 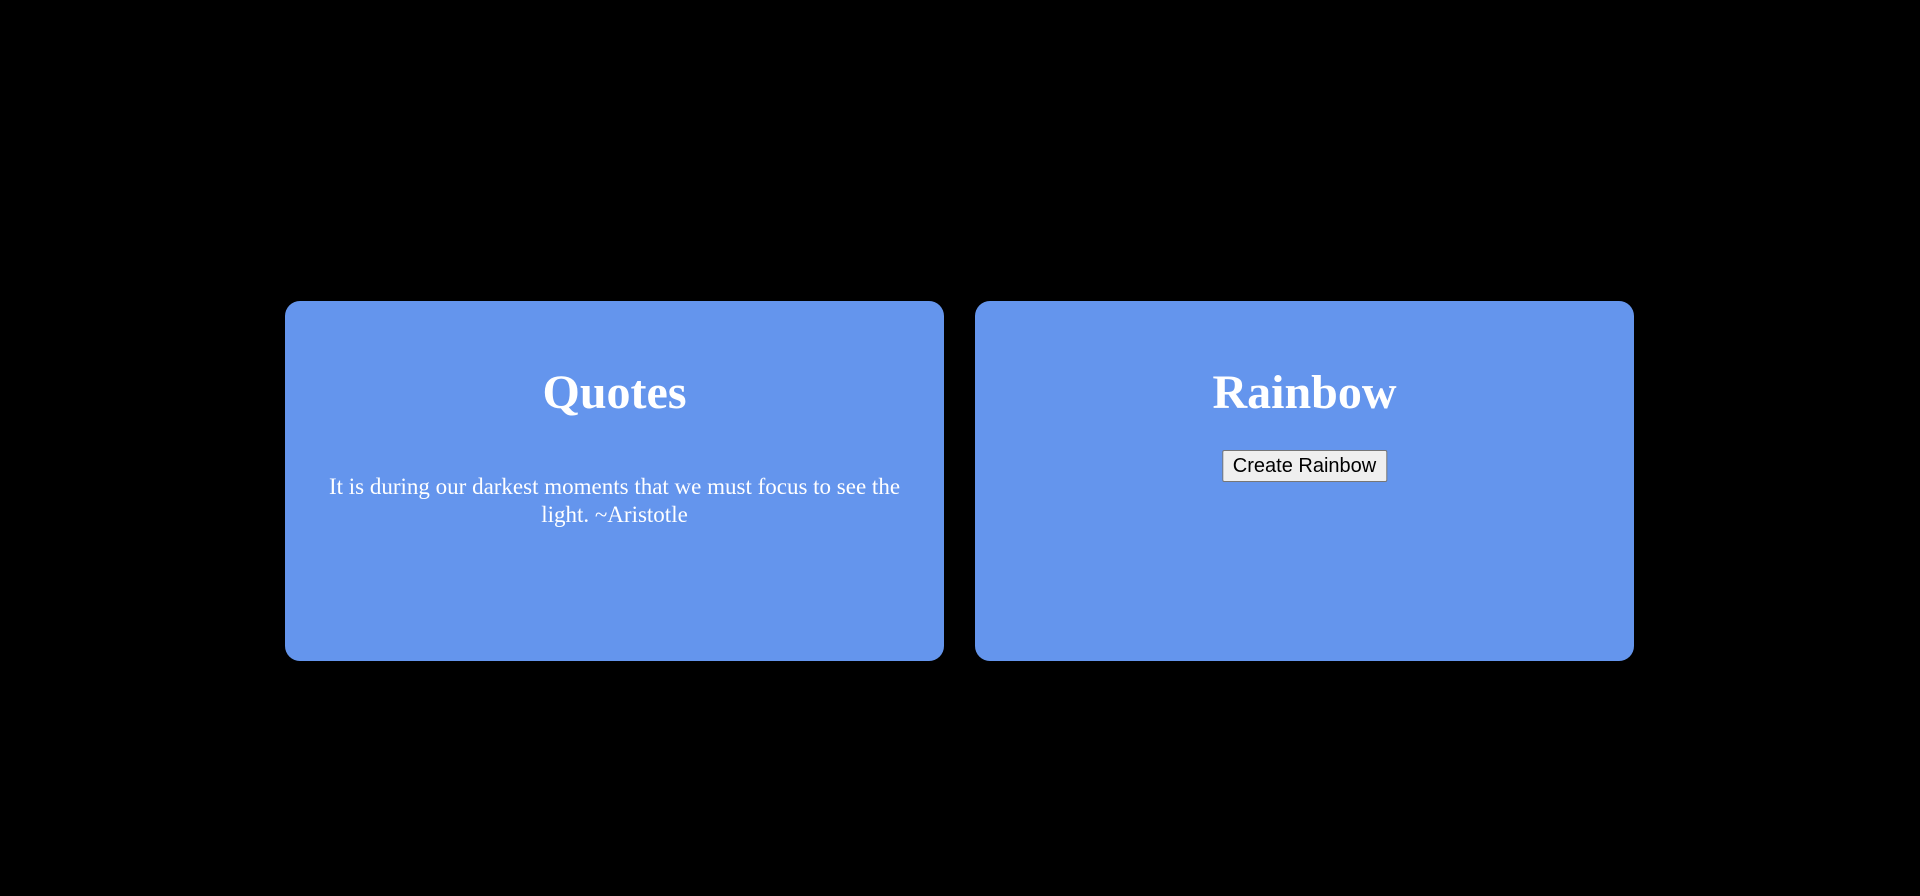 What do you see at coordinates (614, 392) in the screenshot?
I see `quotes-title: Quotes` at bounding box center [614, 392].